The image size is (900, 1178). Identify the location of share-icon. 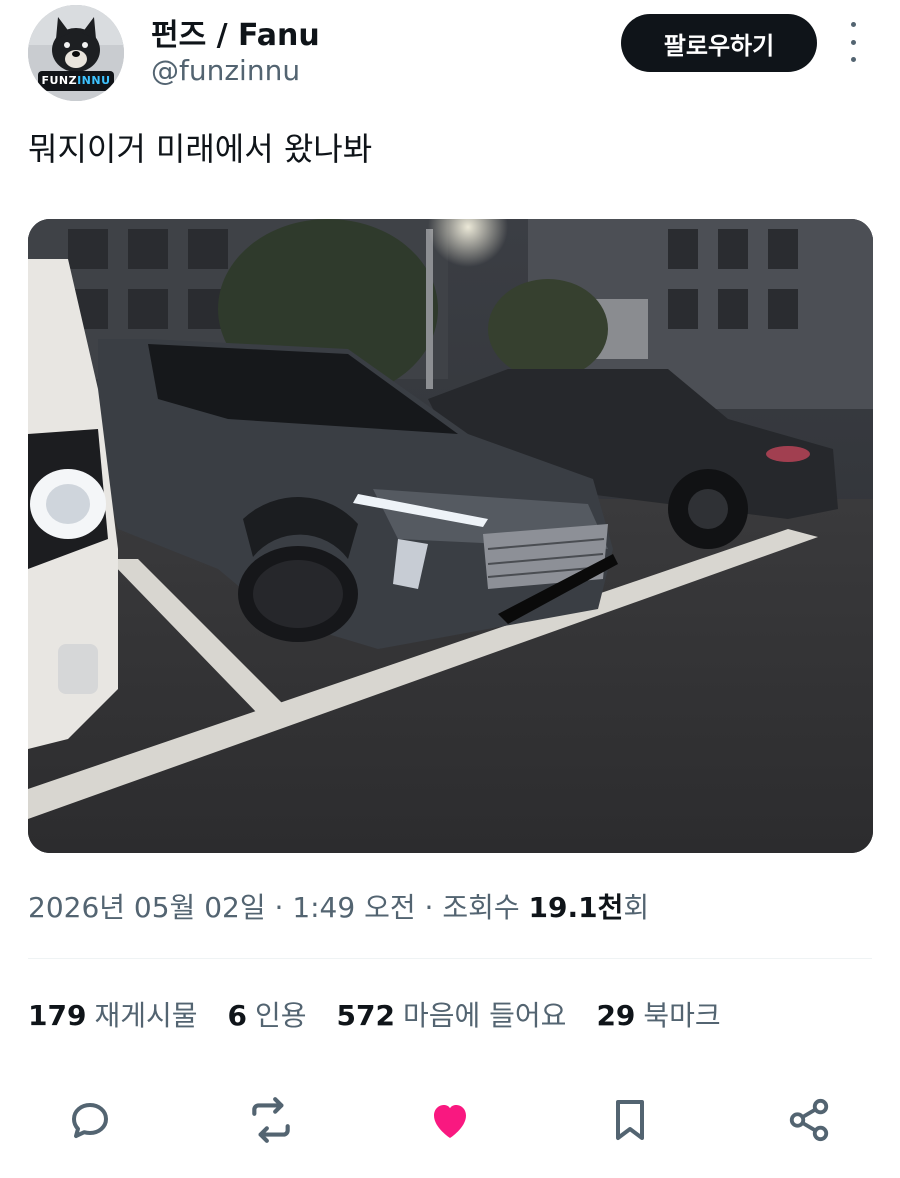
(809, 1120).